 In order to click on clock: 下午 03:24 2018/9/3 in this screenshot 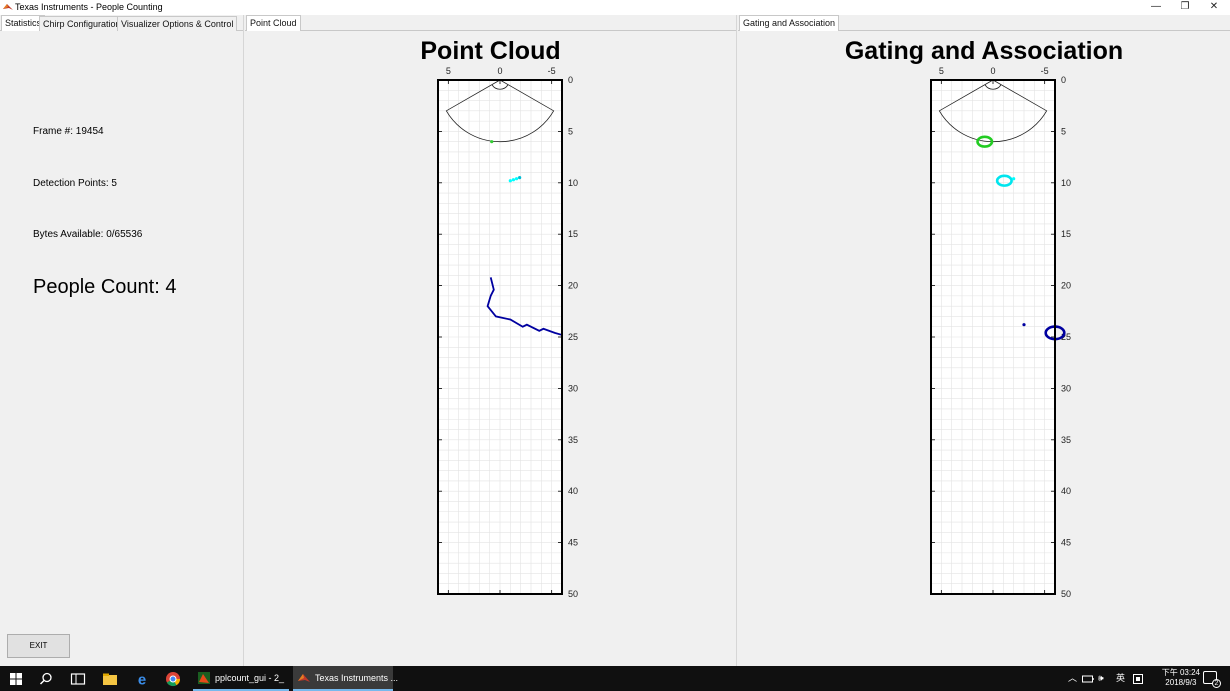, I will do `click(1181, 678)`.